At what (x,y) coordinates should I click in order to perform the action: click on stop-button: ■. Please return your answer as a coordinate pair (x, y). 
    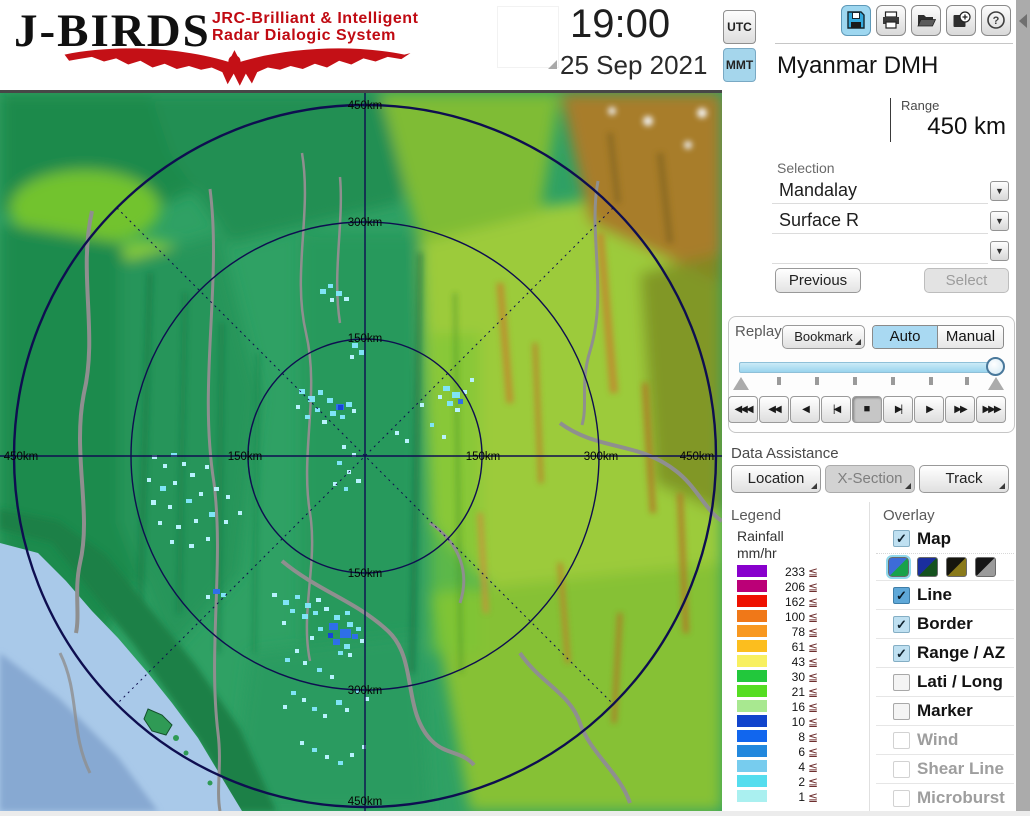
    Looking at the image, I should click on (867, 409).